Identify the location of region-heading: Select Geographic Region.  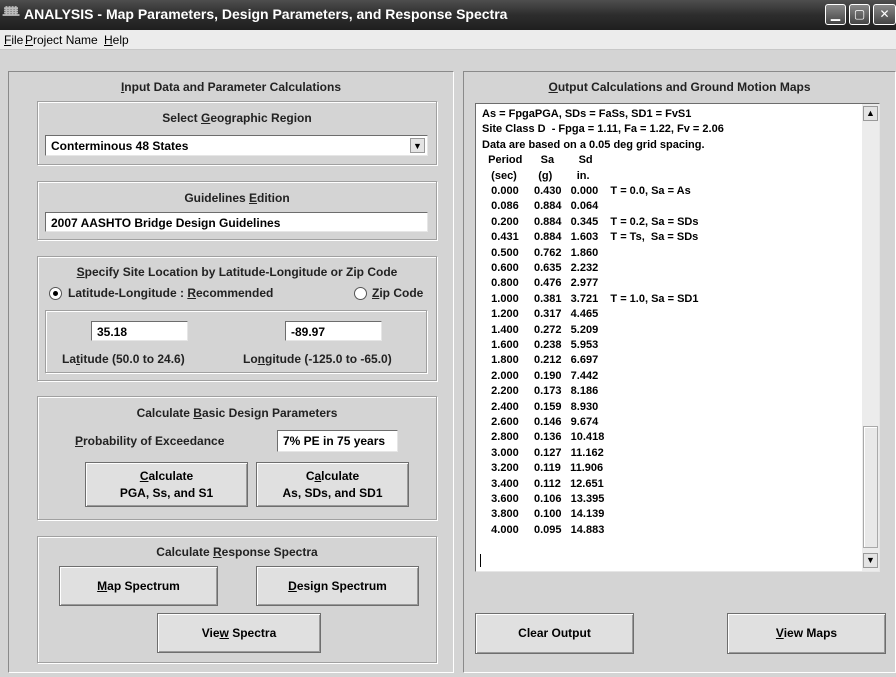
(237, 118).